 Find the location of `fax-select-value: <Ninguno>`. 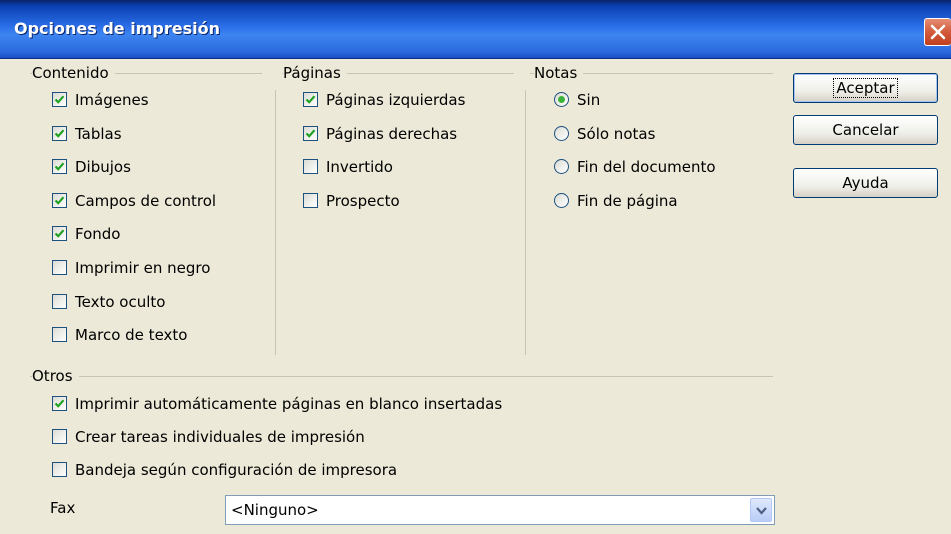

fax-select-value: <Ninguno> is located at coordinates (275, 510).